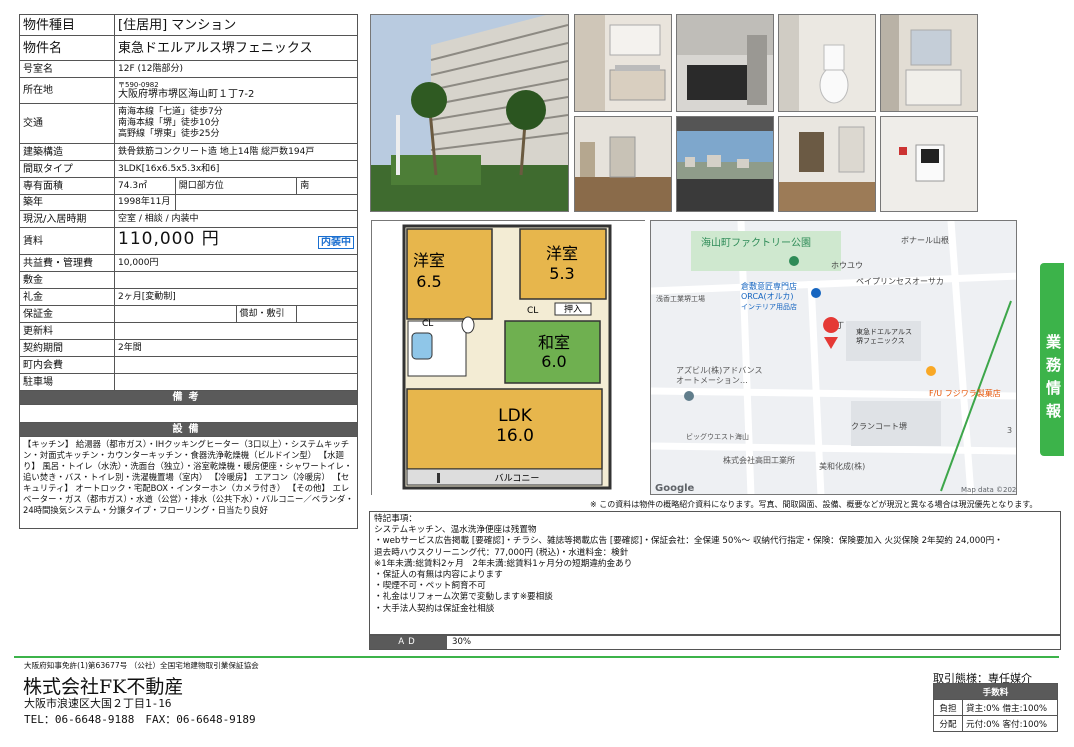 The width and height of the screenshot is (1074, 747). I want to click on company-address: 大阪市浪速区大国２丁目1-16, so click(98, 703).